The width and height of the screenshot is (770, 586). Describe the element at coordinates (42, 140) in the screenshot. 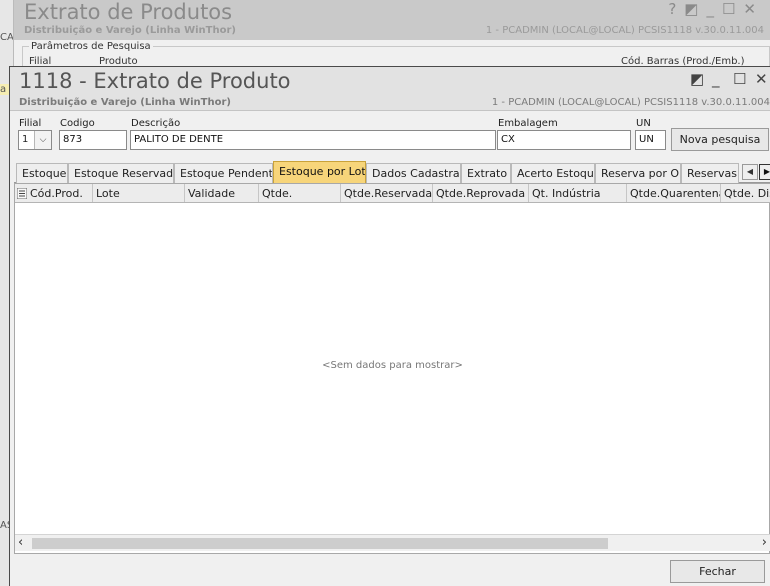

I see `chevron-down-icon: ⌵` at that location.